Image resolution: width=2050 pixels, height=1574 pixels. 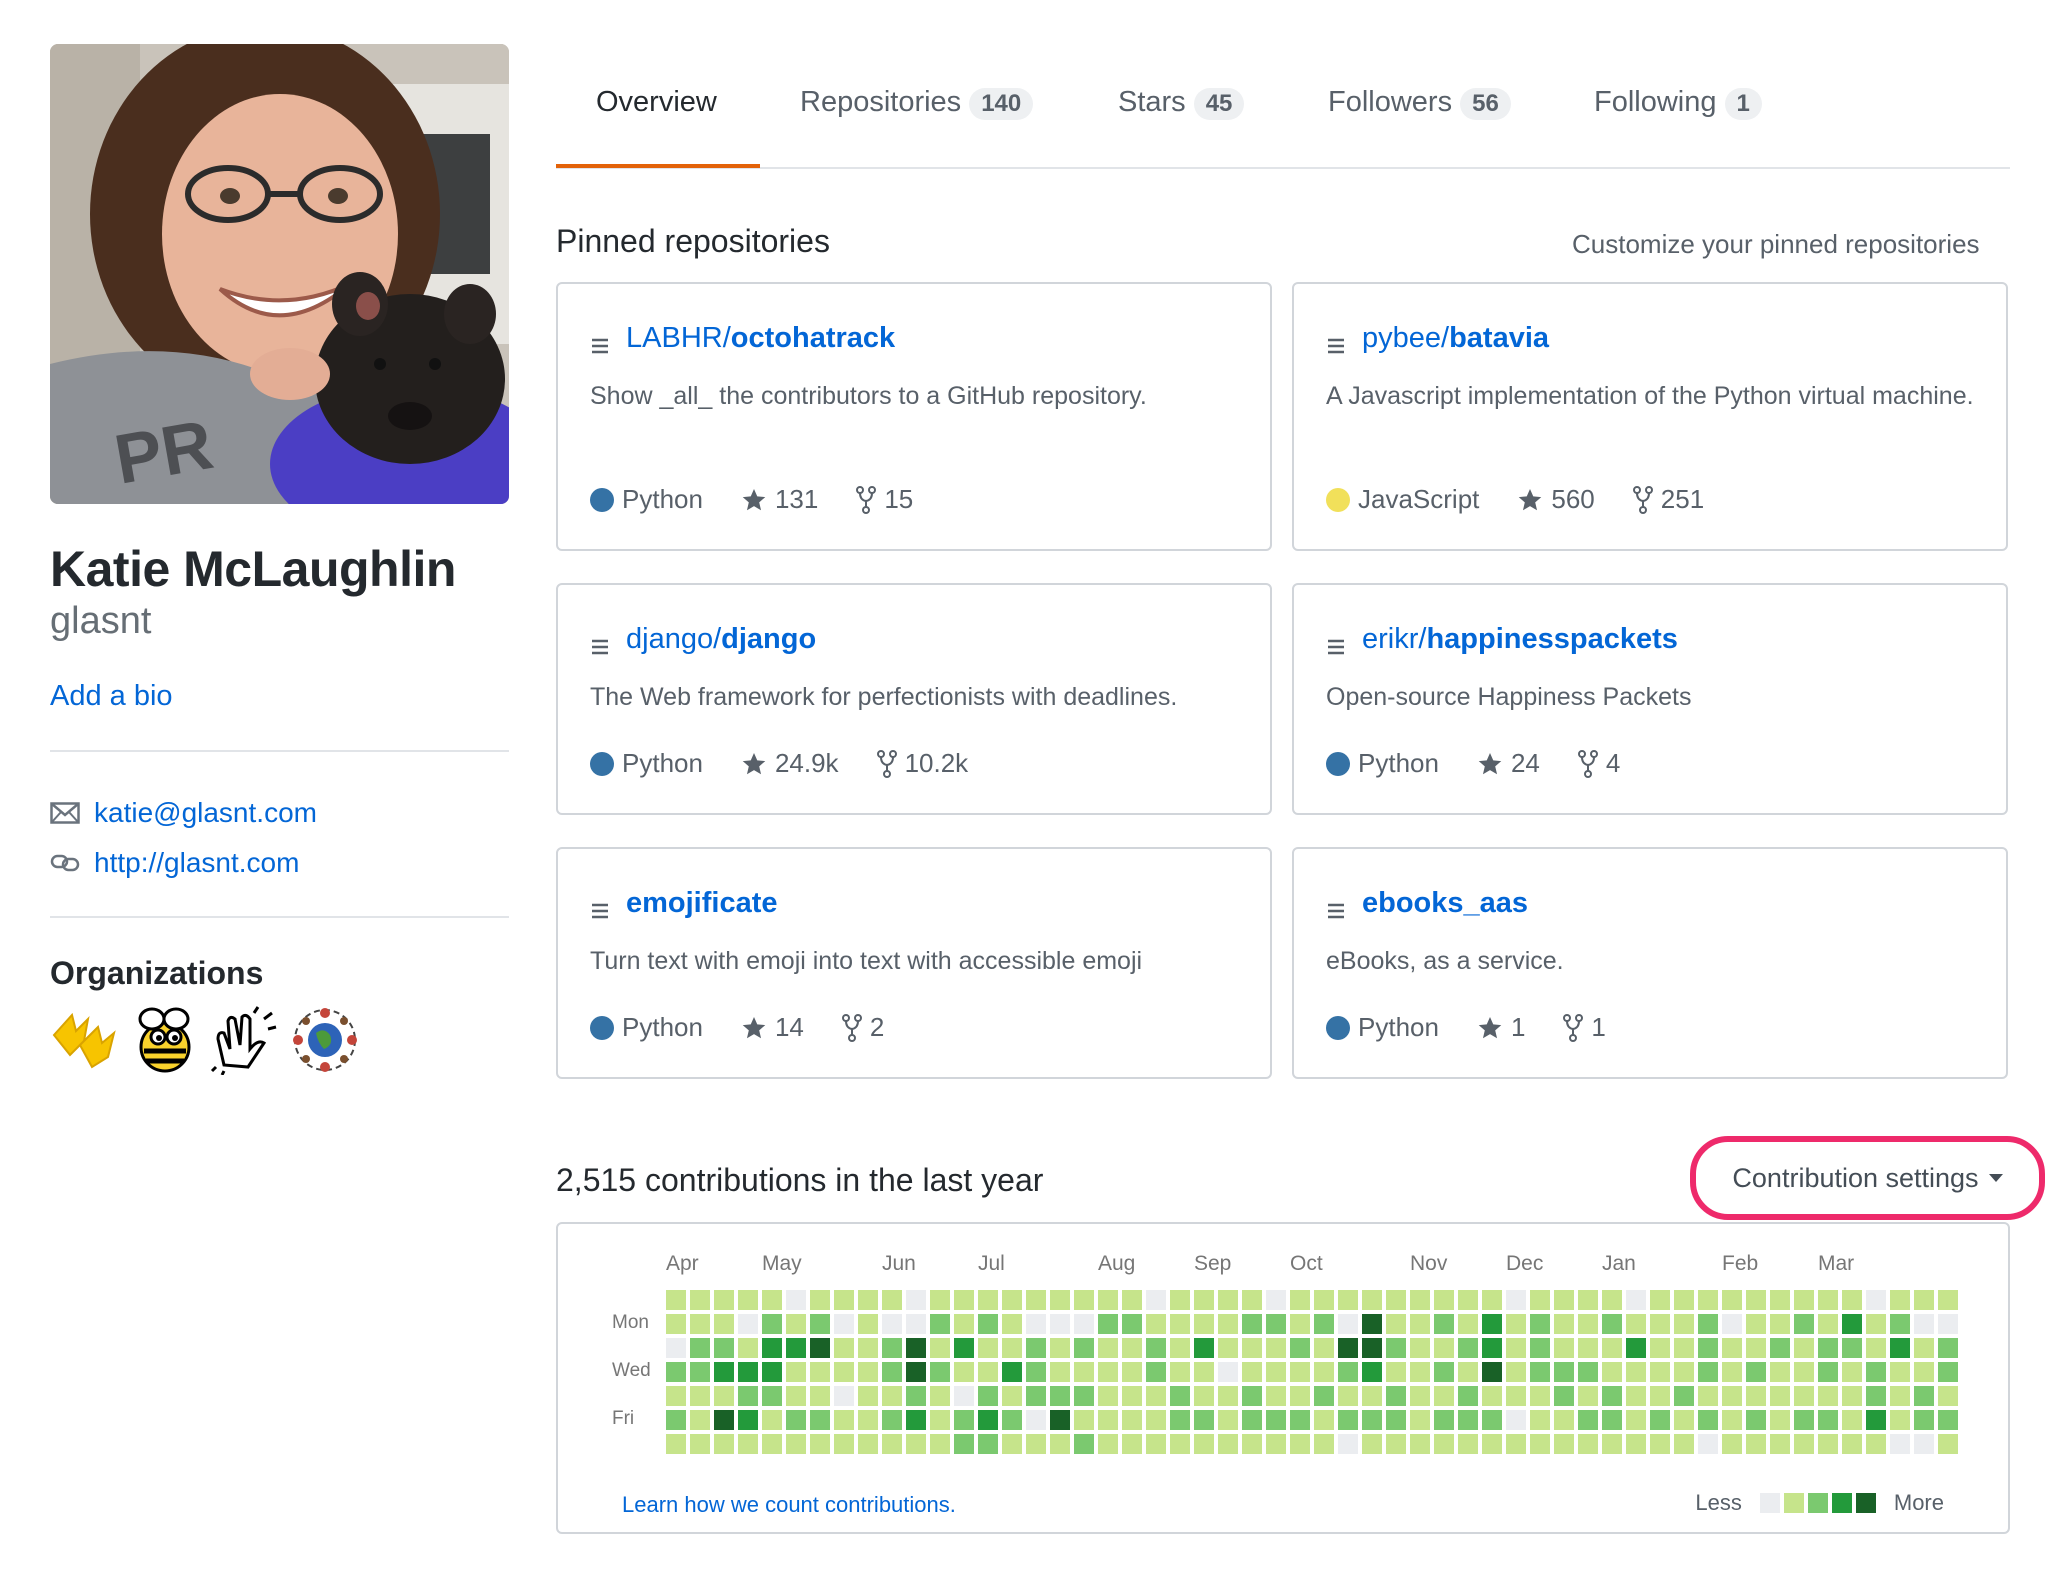 What do you see at coordinates (1502, 639) in the screenshot?
I see `repo-link: erikr/happinesspackets` at bounding box center [1502, 639].